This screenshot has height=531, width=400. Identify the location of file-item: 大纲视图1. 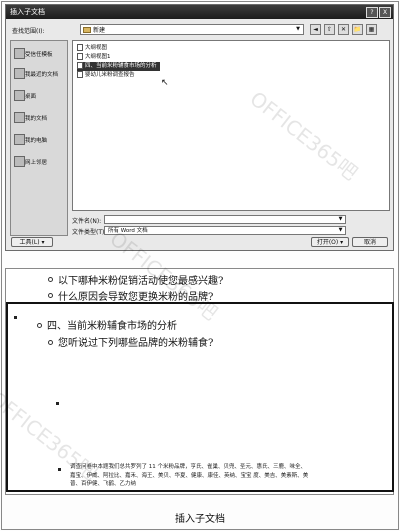
(94, 57).